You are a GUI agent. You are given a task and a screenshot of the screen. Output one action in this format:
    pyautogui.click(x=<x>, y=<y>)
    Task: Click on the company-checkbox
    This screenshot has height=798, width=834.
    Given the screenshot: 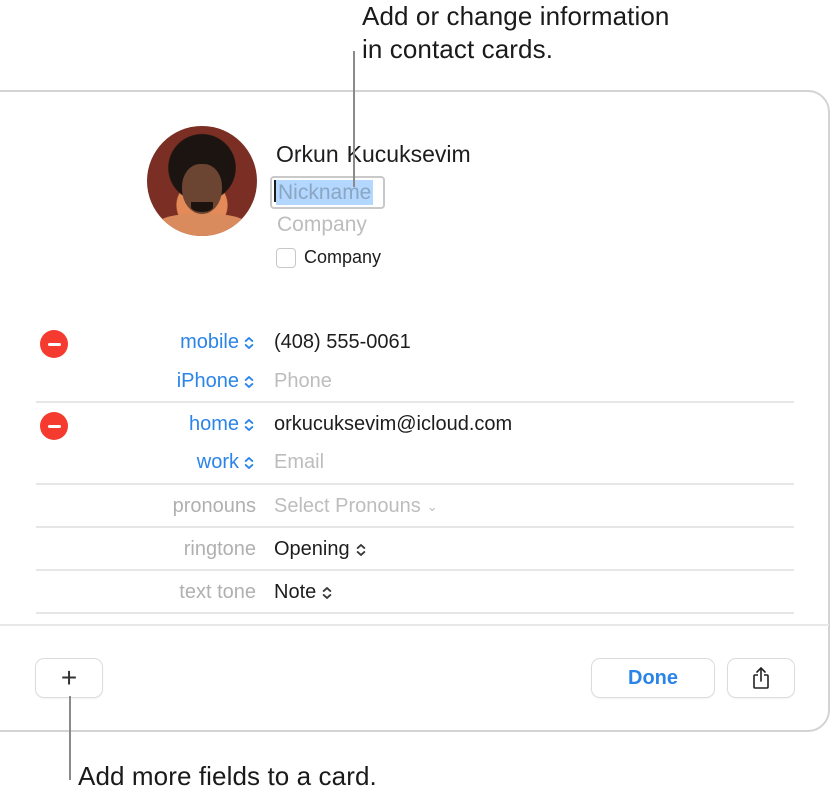 What is the action you would take?
    pyautogui.click(x=286, y=257)
    